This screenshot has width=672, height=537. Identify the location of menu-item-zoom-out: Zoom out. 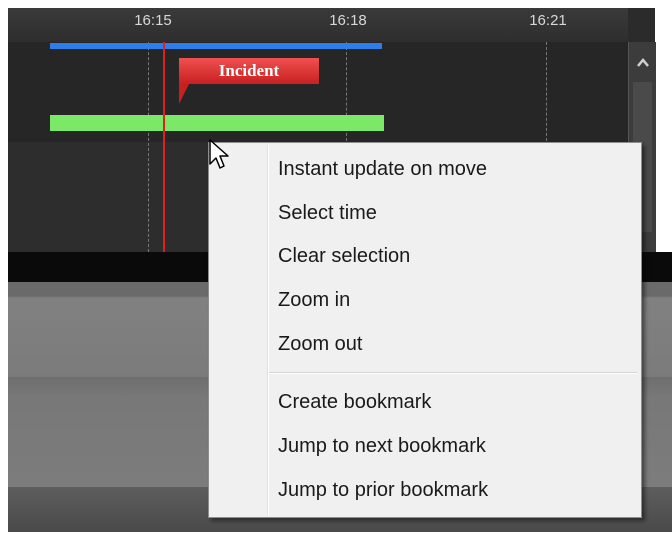
(453, 344).